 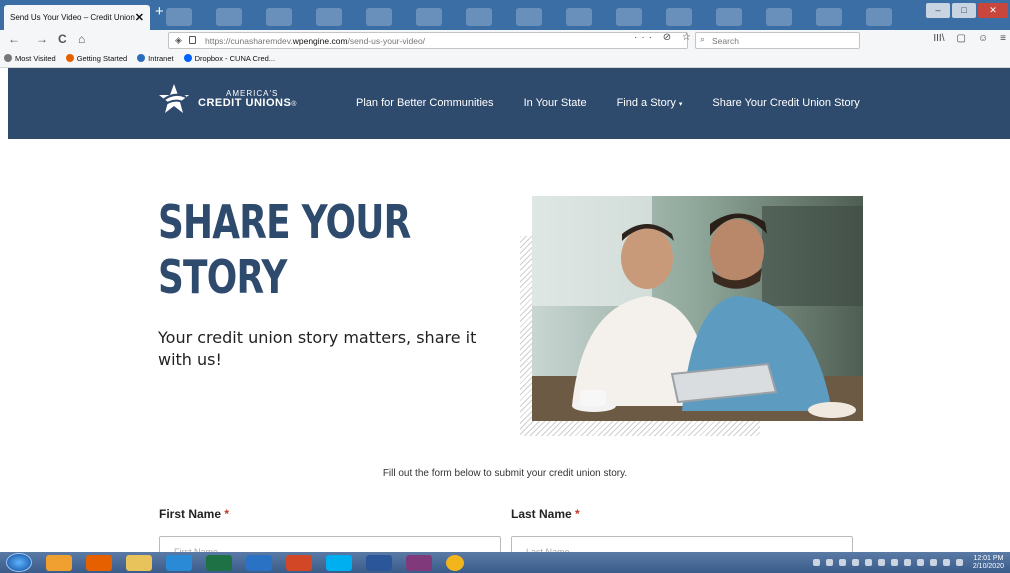 I want to click on outlook-icon, so click(x=259, y=562).